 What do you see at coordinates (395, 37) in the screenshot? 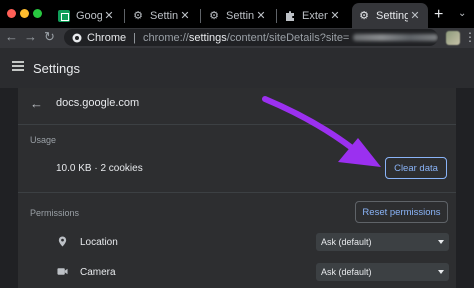
I see `blurred-url-text` at bounding box center [395, 37].